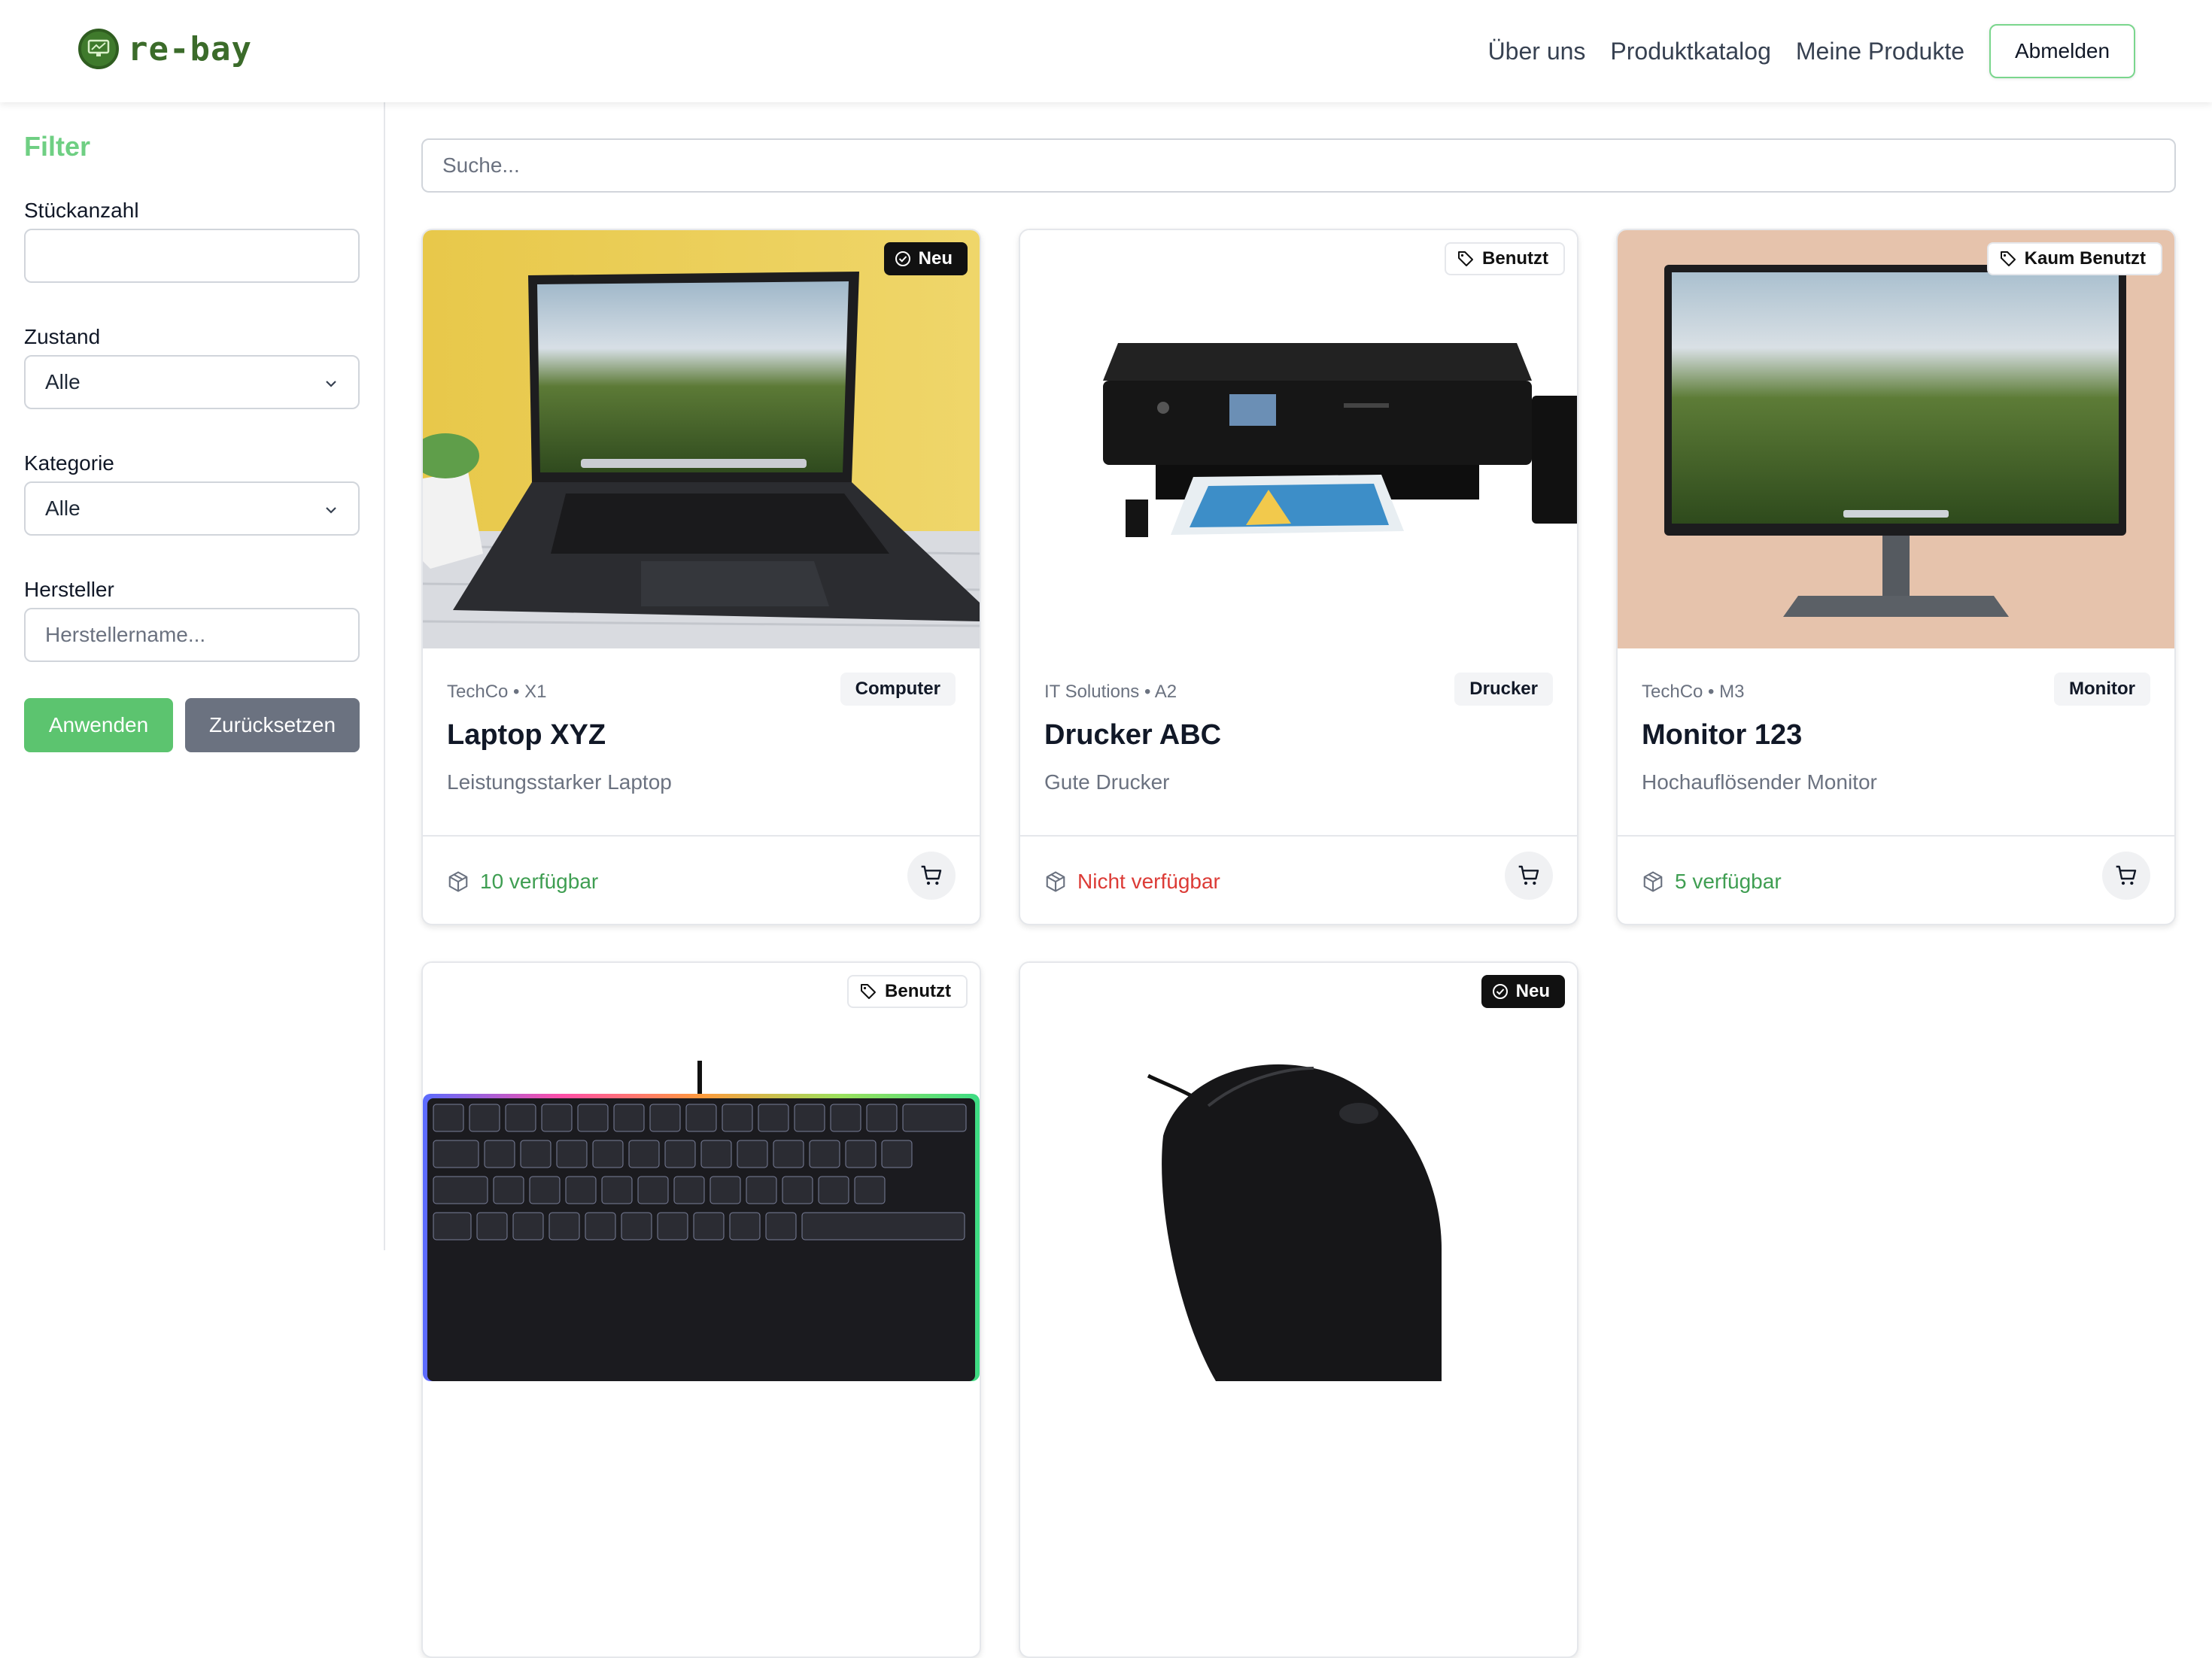 The image size is (2212, 1658). What do you see at coordinates (81, 211) in the screenshot?
I see `quantity-label: Stückanzahl` at bounding box center [81, 211].